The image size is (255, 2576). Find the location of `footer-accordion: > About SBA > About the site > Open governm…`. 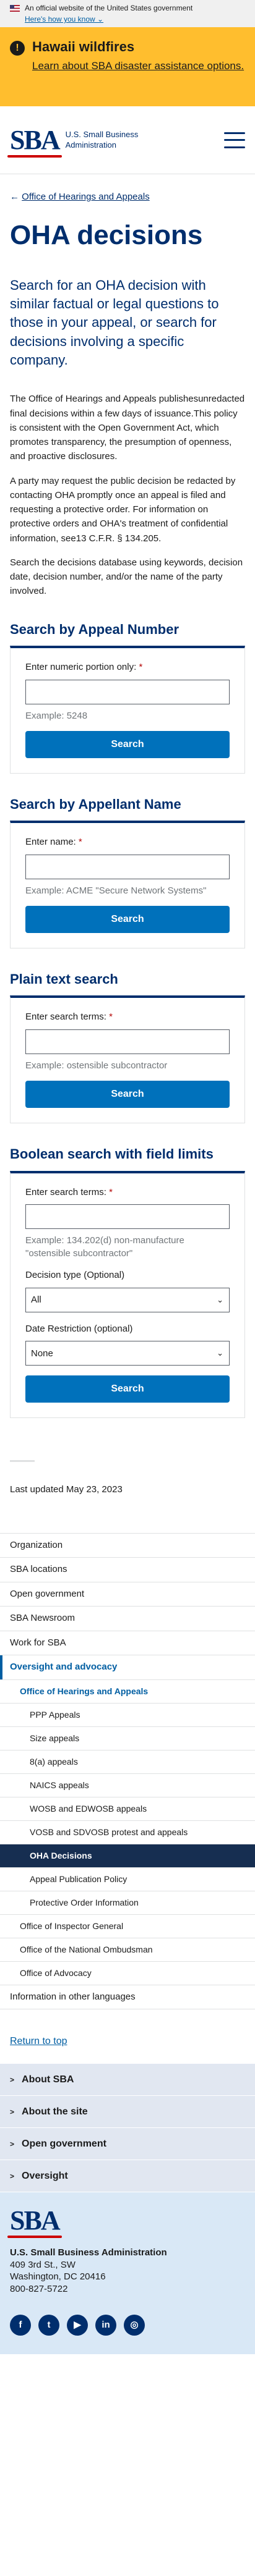

footer-accordion: > About SBA > About the site > Open governm… is located at coordinates (127, 2128).